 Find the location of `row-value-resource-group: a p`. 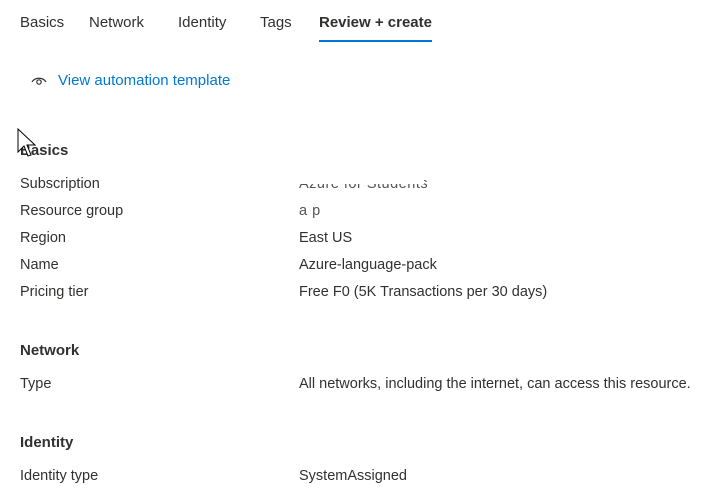

row-value-resource-group: a p is located at coordinates (310, 211).